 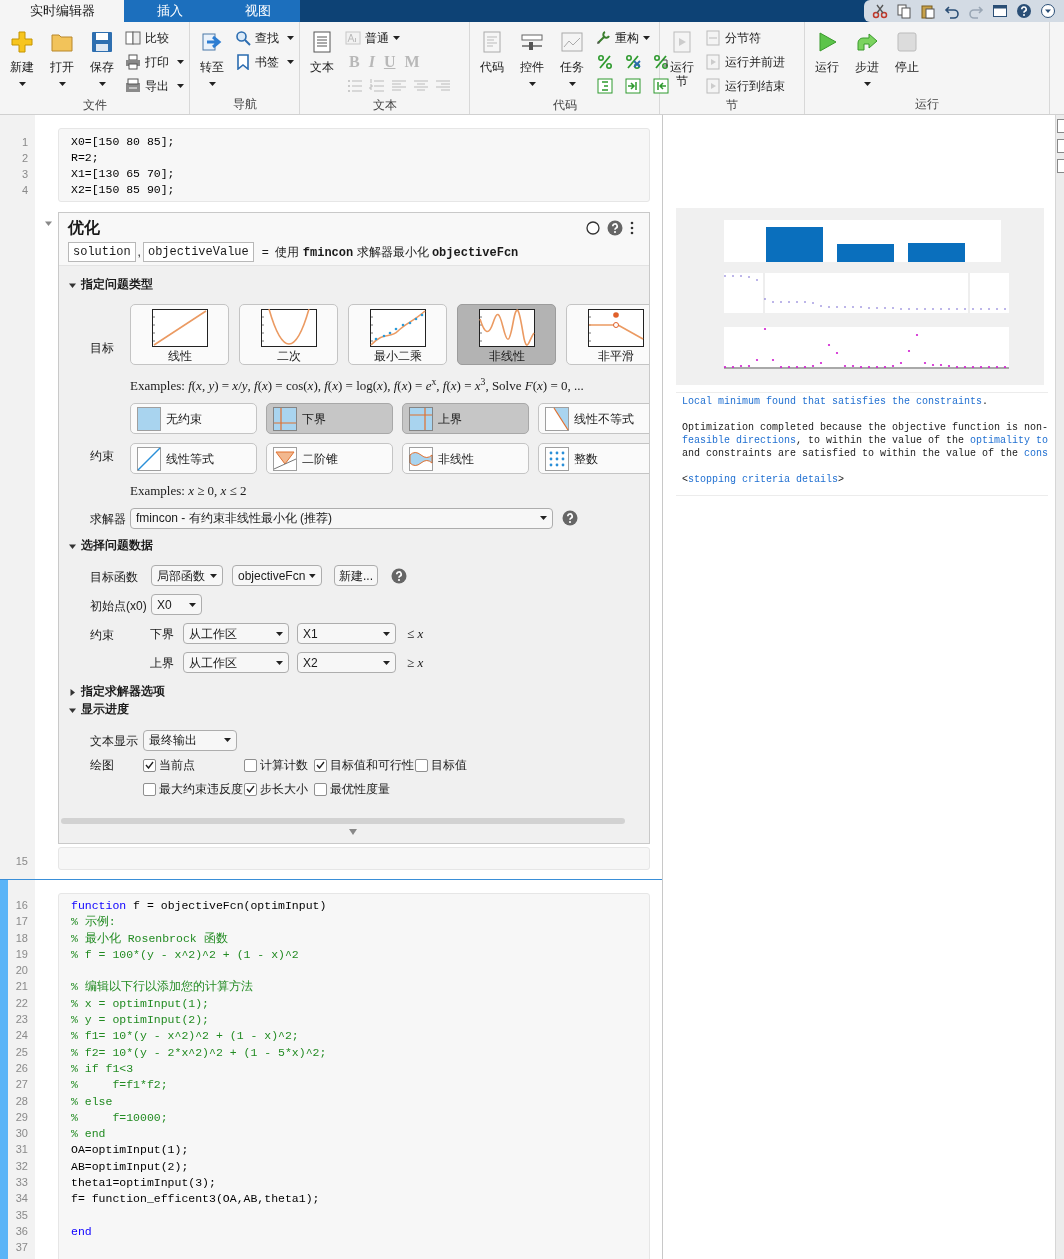 I want to click on line-number: 3, so click(x=24, y=174).